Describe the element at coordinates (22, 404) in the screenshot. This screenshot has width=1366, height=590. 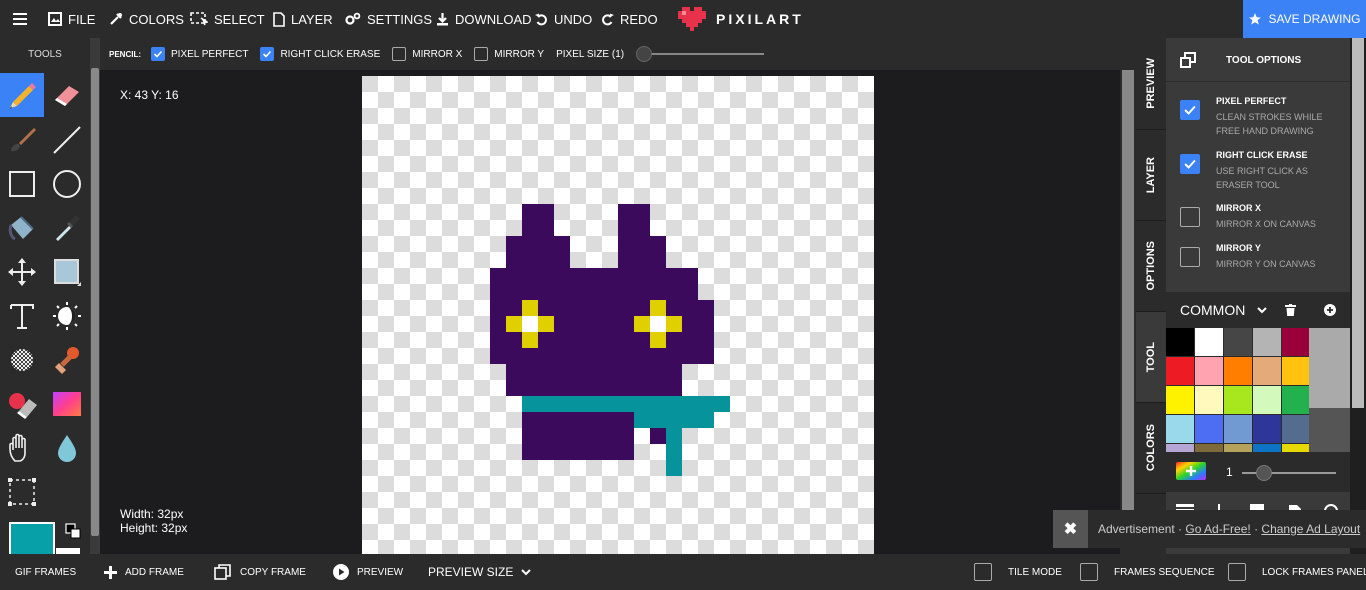
I see `color-replace-tool` at that location.